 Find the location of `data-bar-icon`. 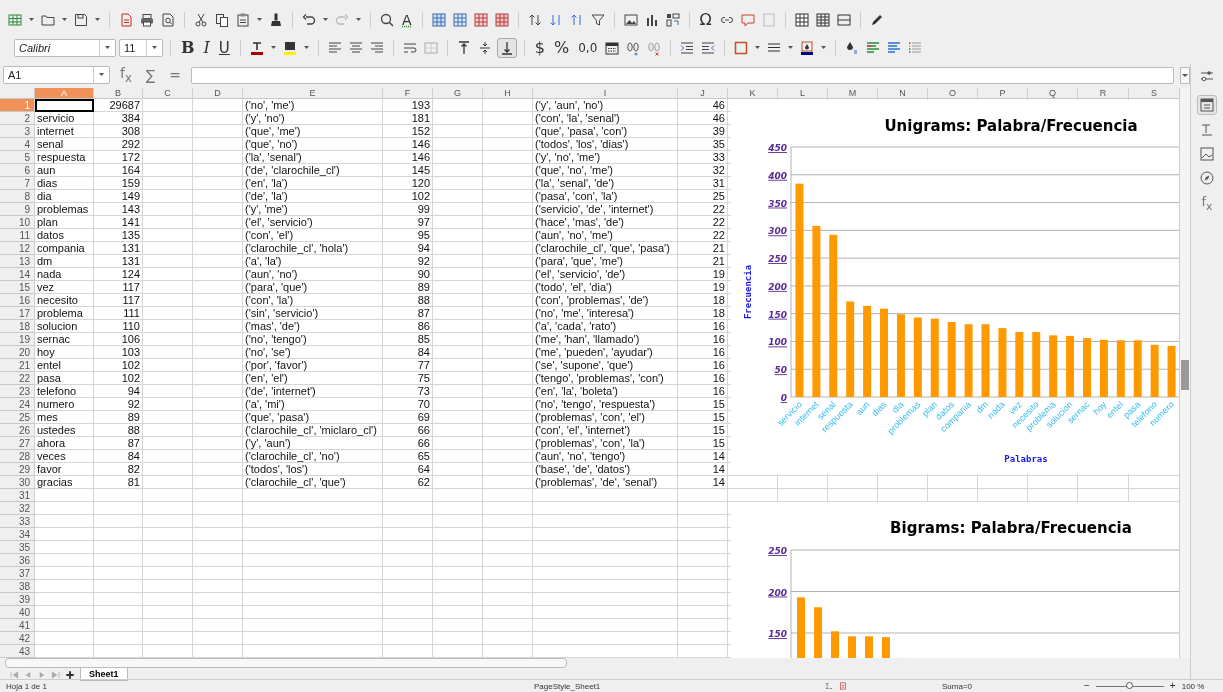

data-bar-icon is located at coordinates (894, 48).